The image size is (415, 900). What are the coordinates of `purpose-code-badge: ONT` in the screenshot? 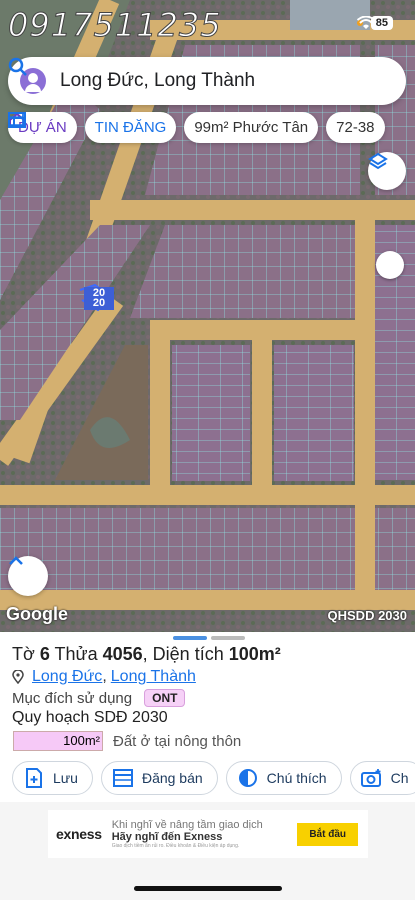 It's located at (165, 698).